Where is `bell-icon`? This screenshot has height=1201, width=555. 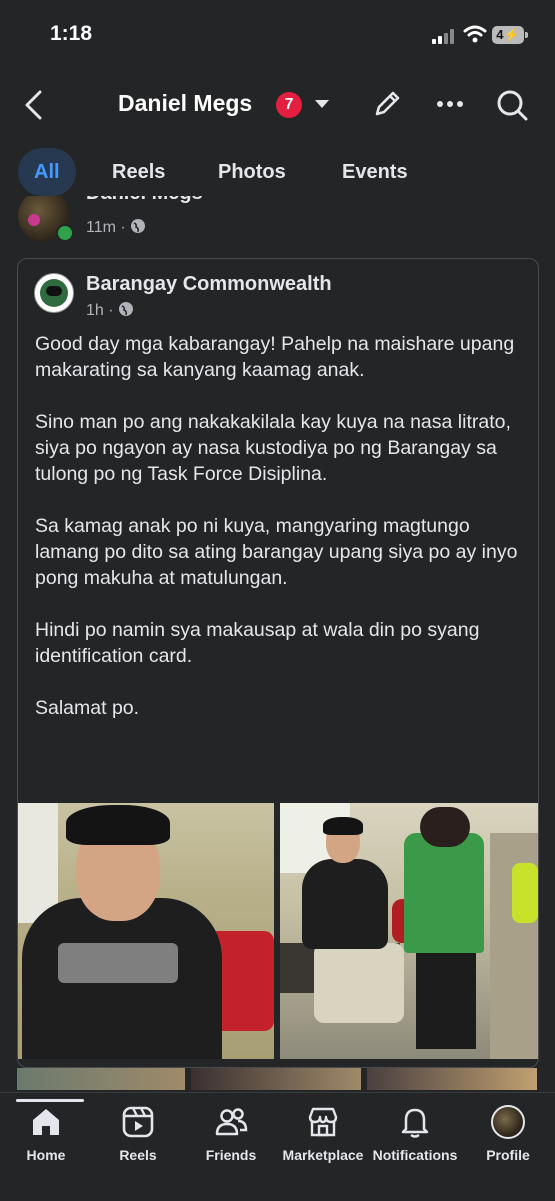
bell-icon is located at coordinates (415, 1123).